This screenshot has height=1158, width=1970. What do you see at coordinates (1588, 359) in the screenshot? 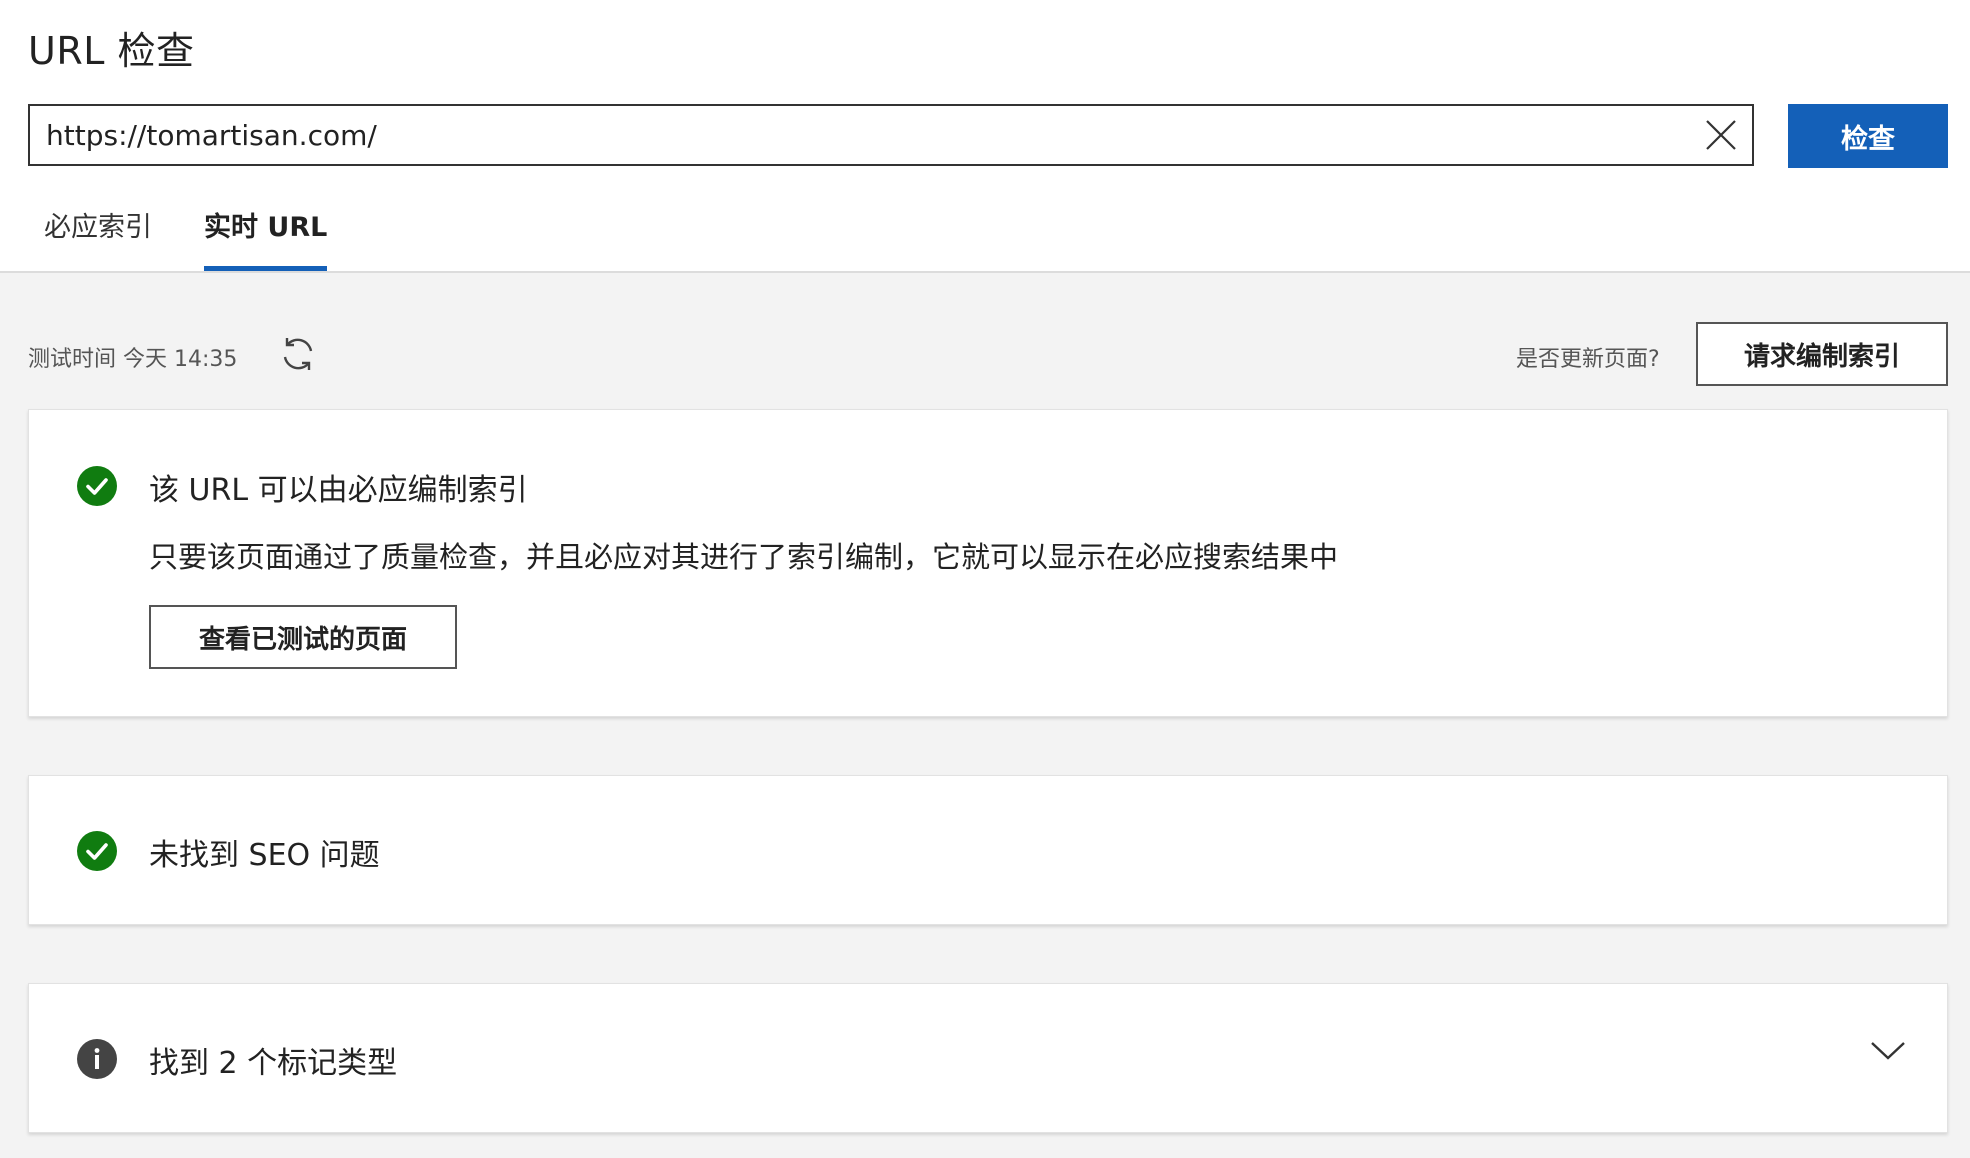
I see `update-page-question: 是否更新页面?` at bounding box center [1588, 359].